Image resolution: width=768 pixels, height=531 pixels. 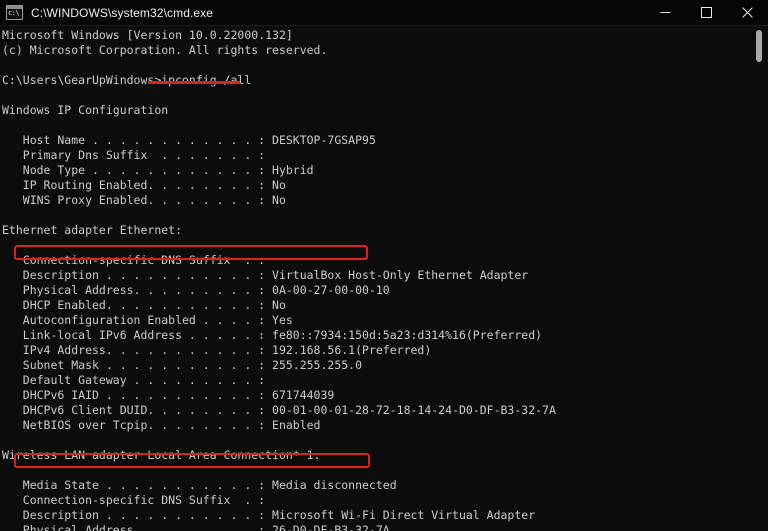 I want to click on scrollbar-thumb, so click(x=759, y=46).